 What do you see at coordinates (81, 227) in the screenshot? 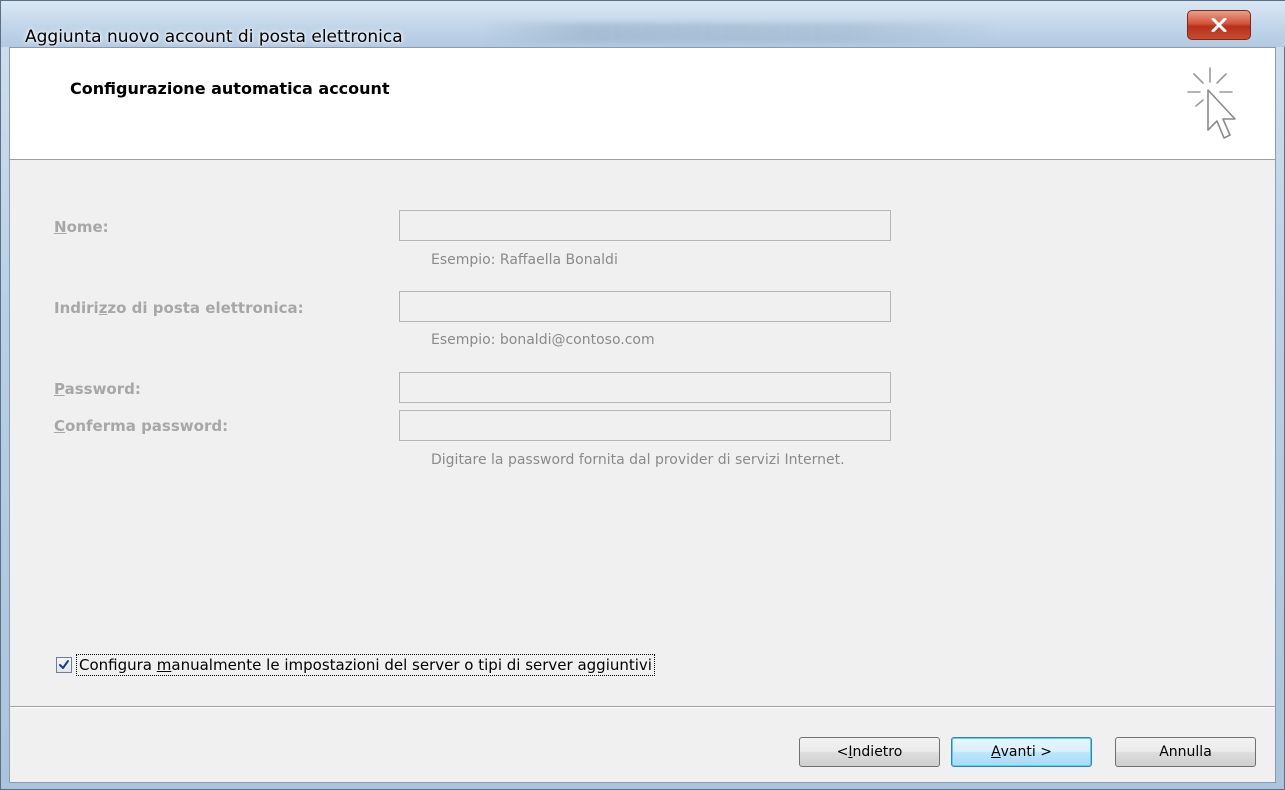
I see `name-label: Nome:` at bounding box center [81, 227].